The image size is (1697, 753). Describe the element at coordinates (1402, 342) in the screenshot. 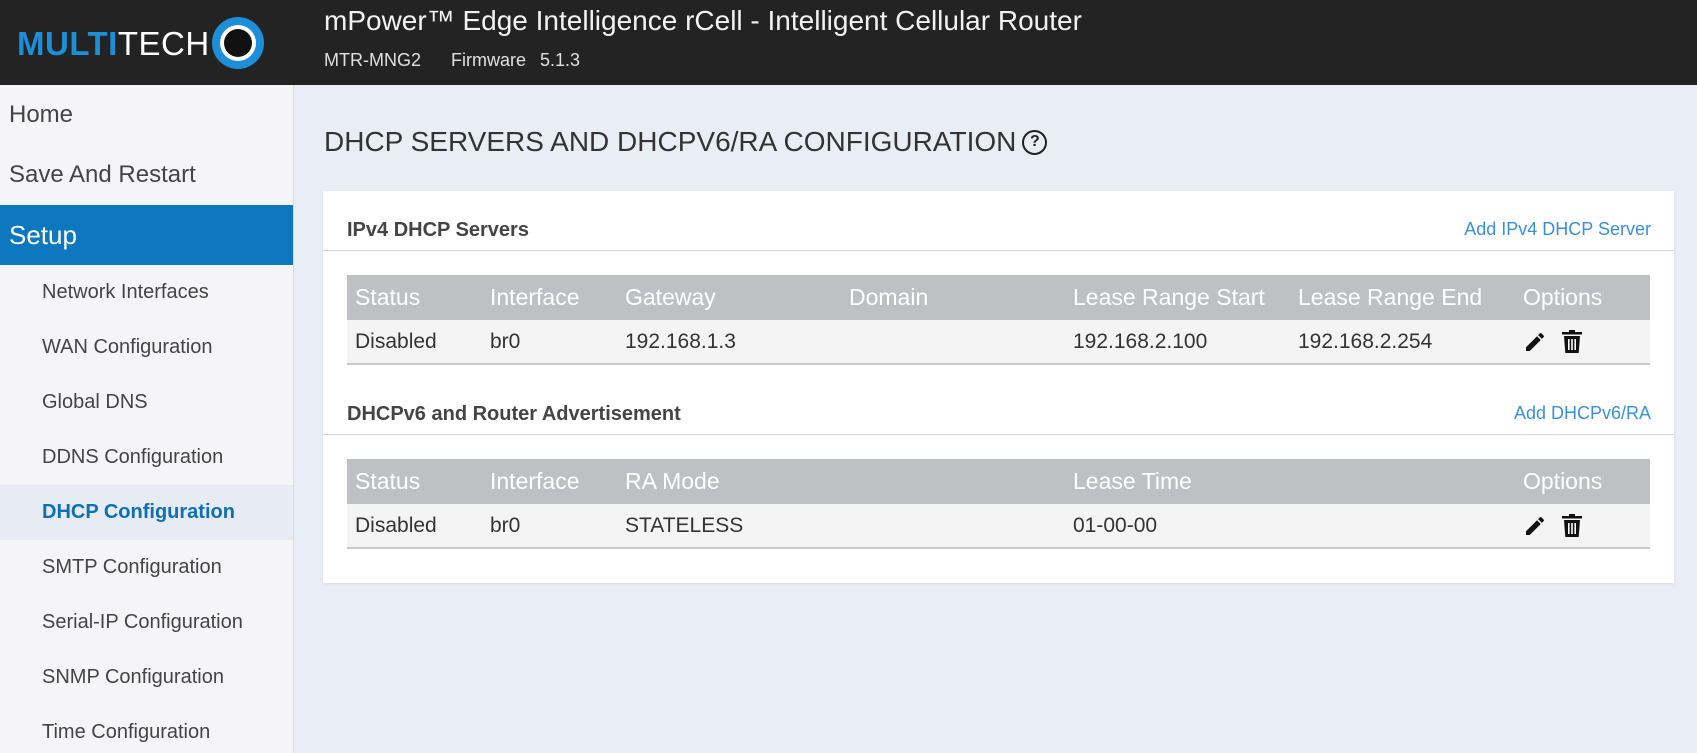

I see `cell-lease-end: 192.168.2.254` at that location.